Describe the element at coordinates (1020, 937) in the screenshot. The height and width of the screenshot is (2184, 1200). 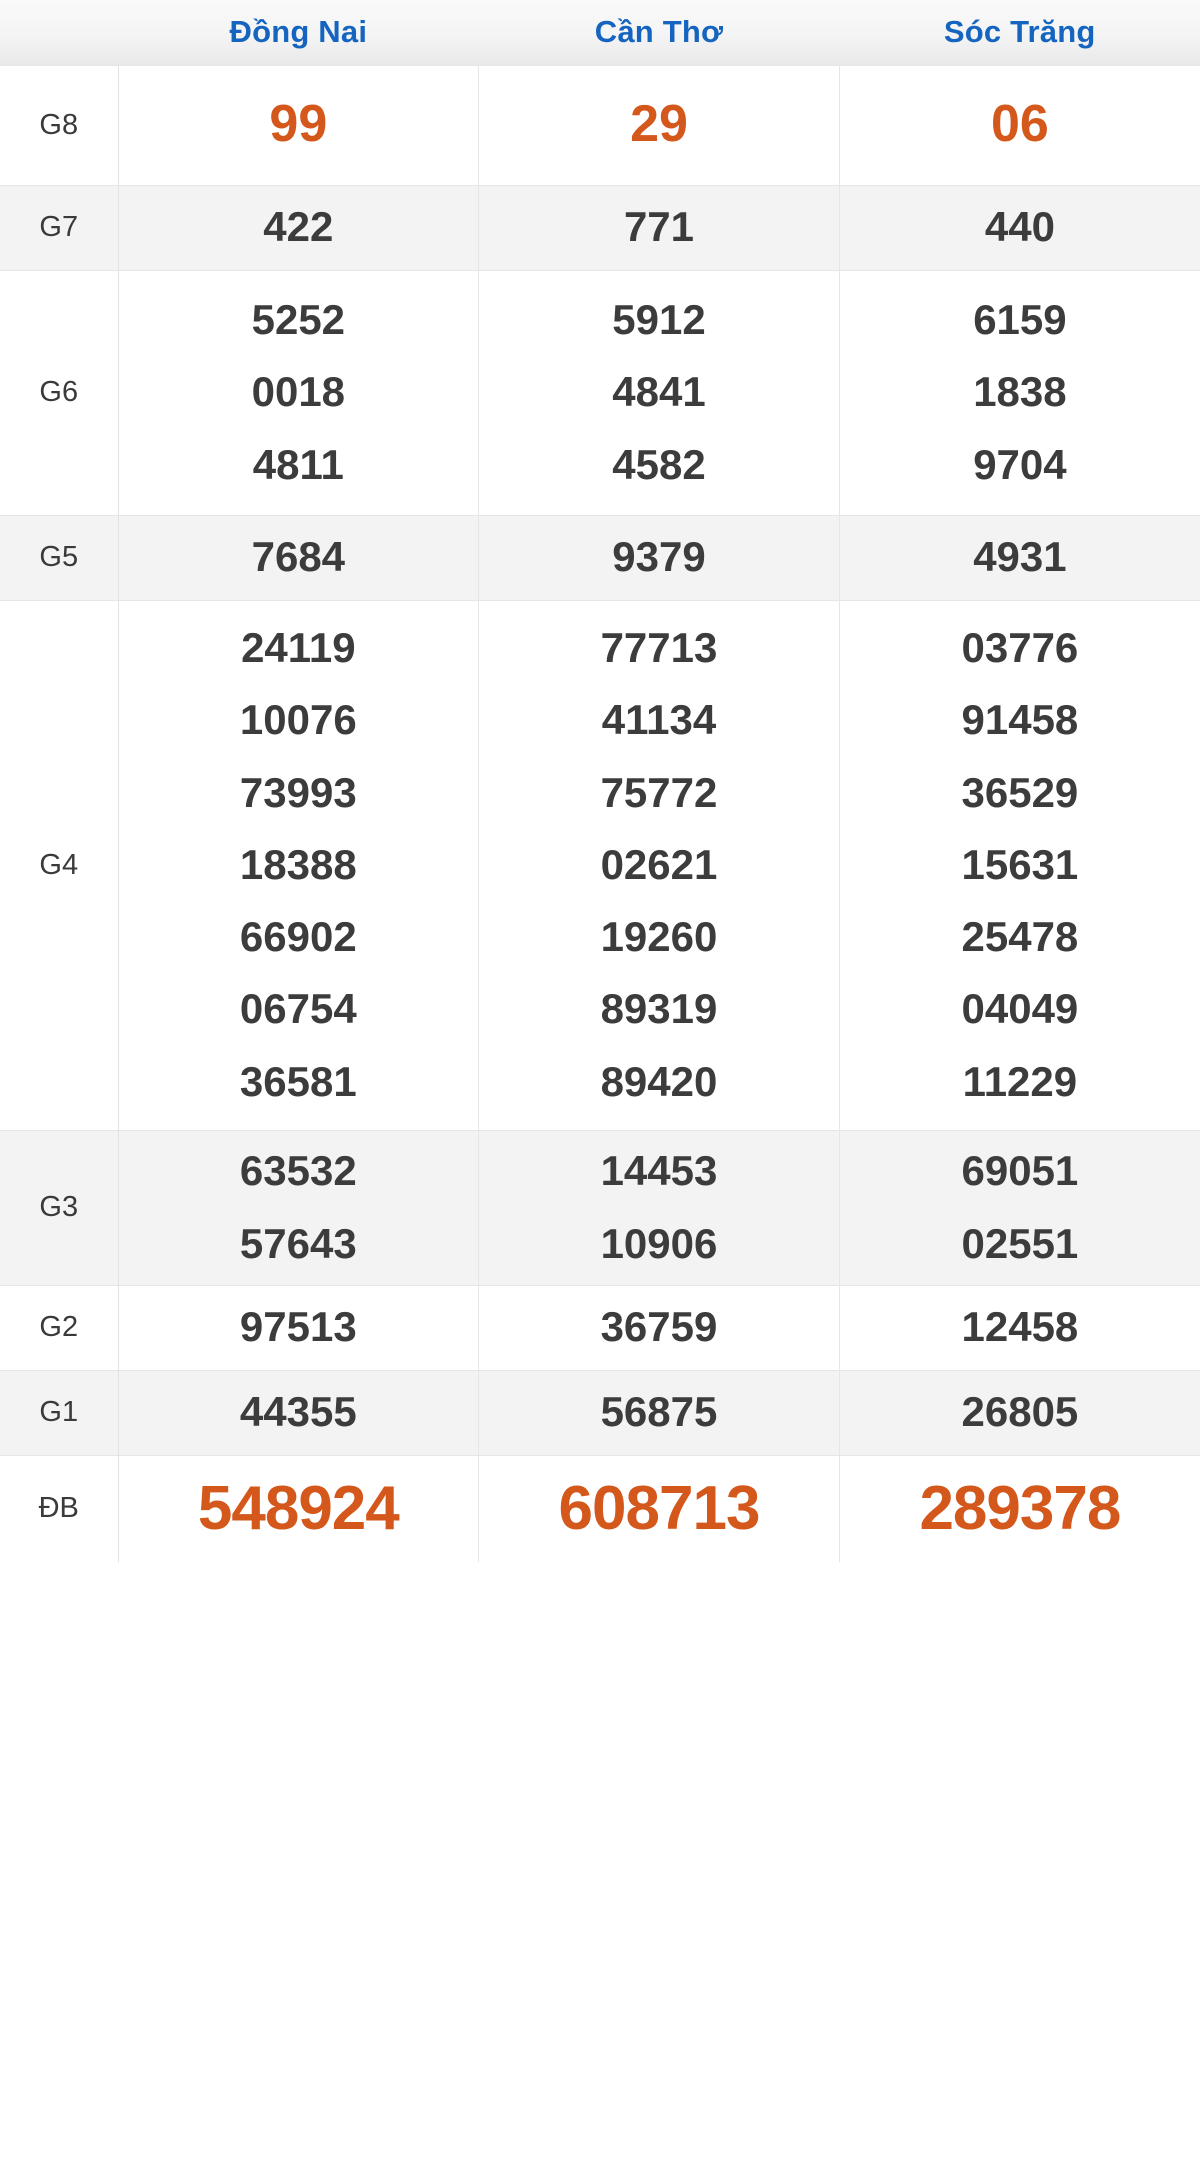
I see `prize-number: 25478` at that location.